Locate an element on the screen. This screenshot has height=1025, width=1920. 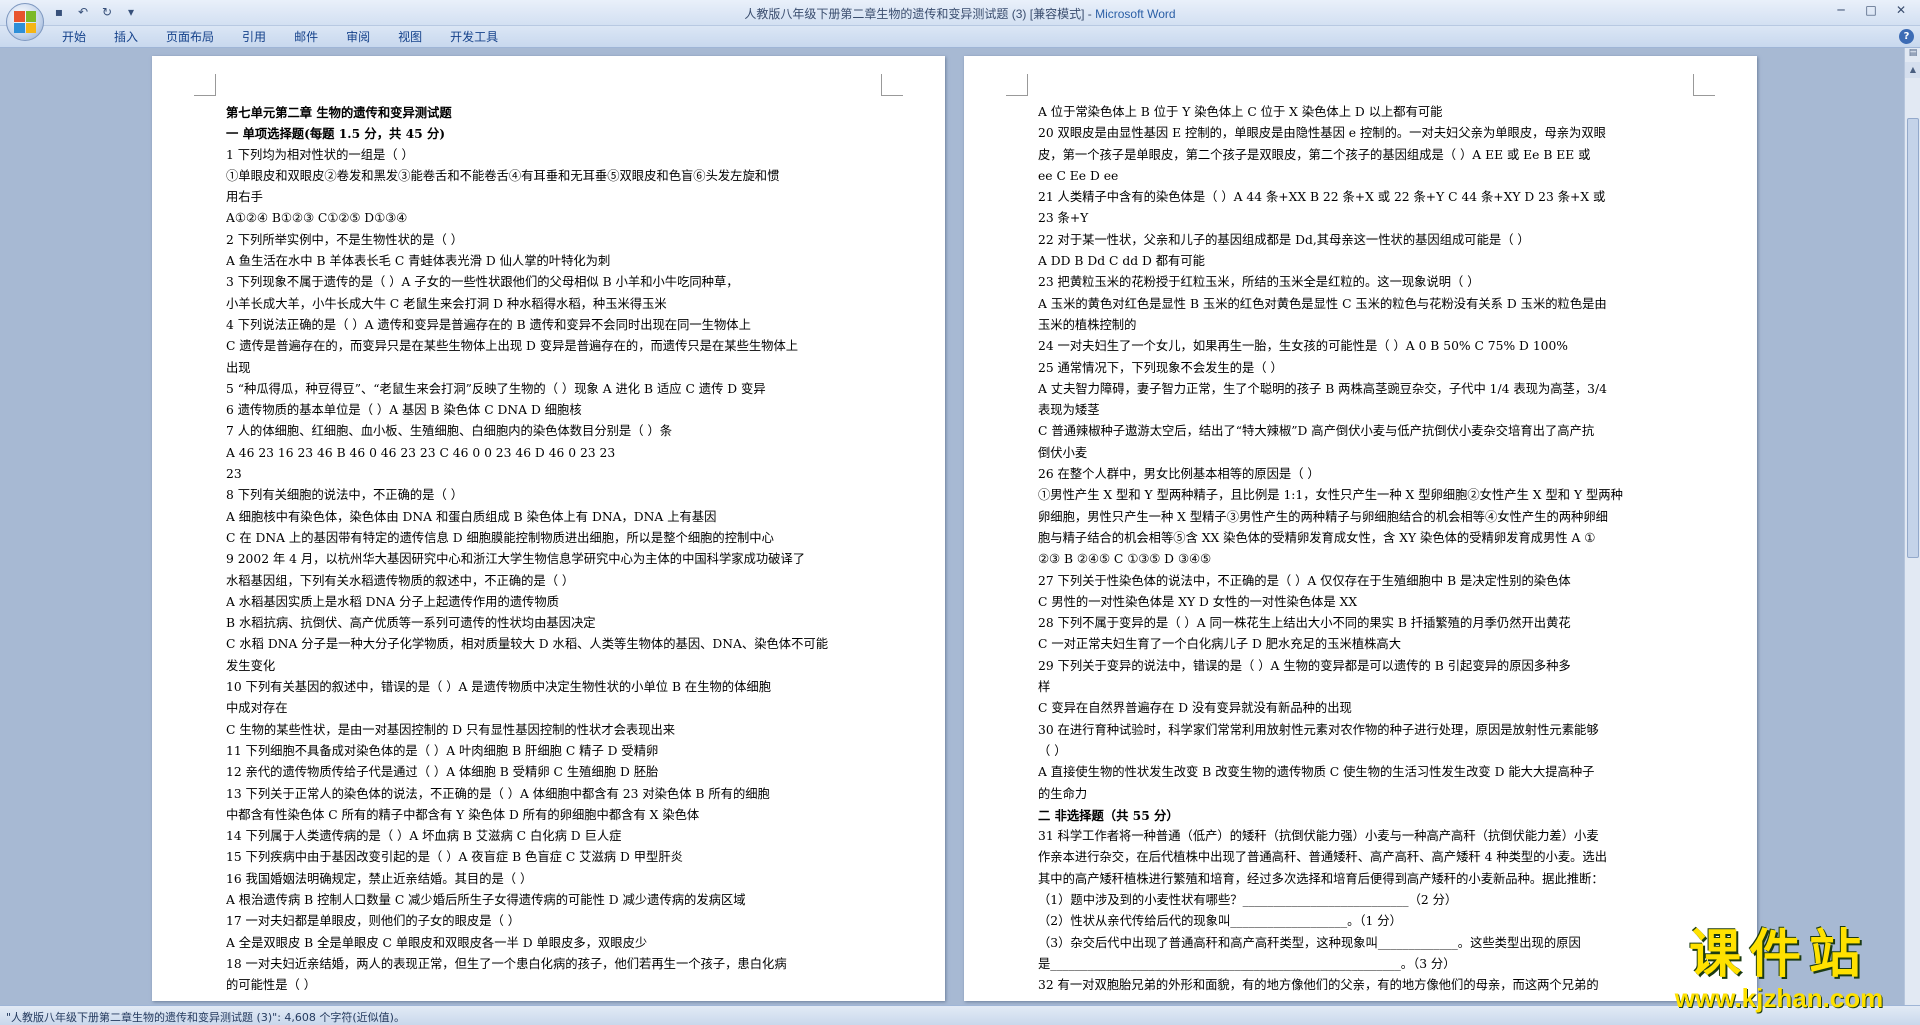
scroll-up-icon: ▲ is located at coordinates (1912, 70).